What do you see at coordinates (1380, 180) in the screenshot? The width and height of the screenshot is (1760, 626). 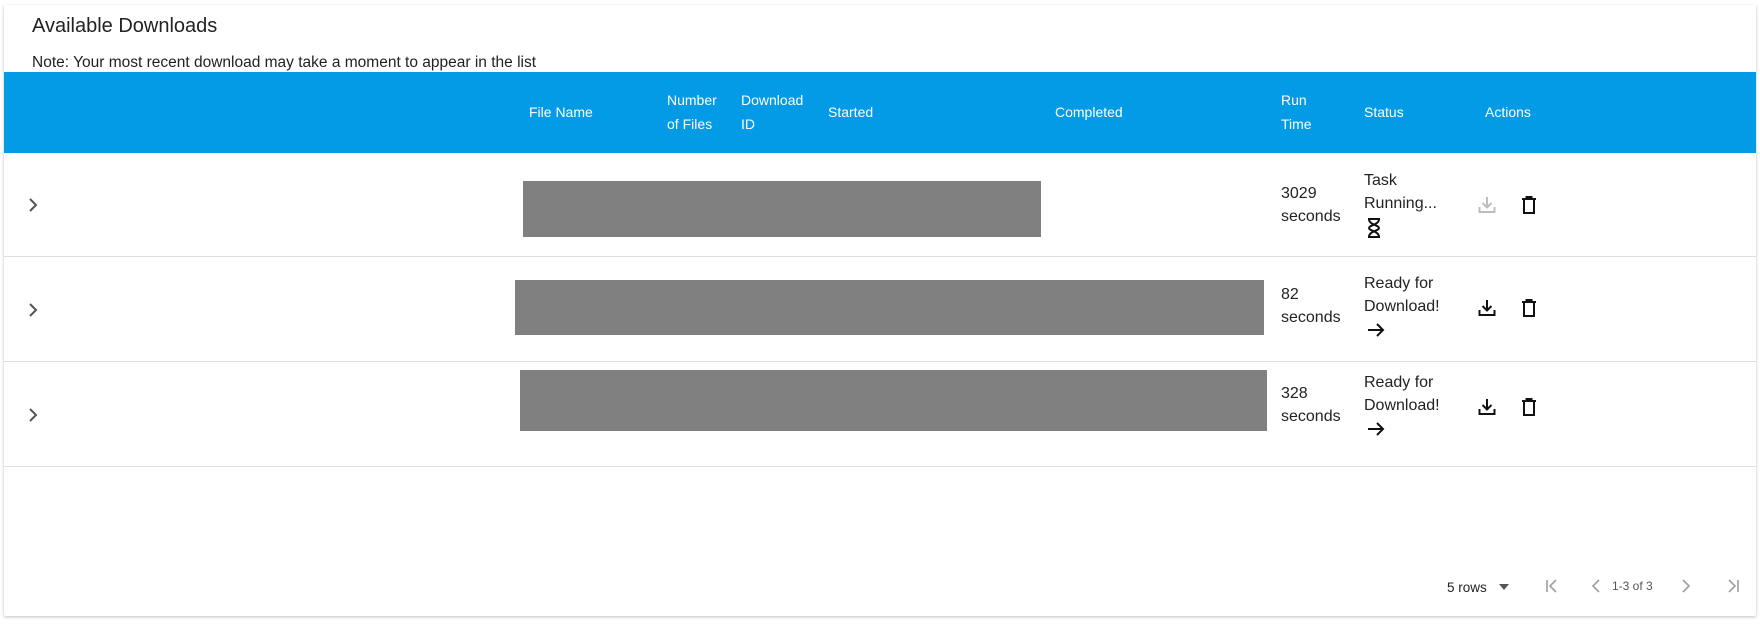 I see `status-text-line1: Task` at bounding box center [1380, 180].